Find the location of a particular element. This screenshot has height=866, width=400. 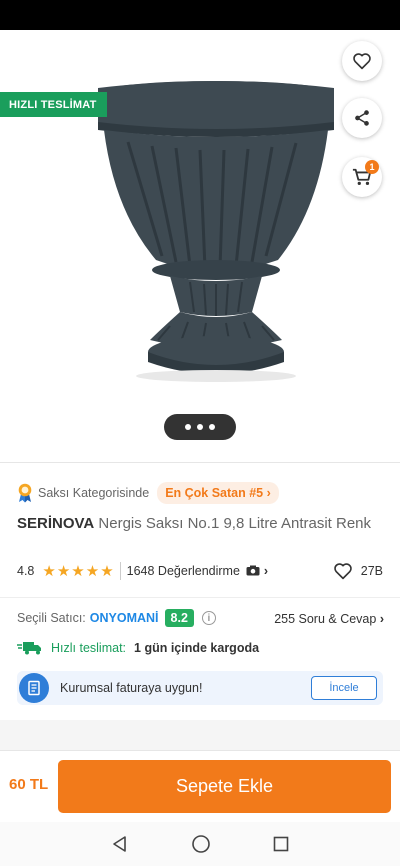

cart-count-badge: 1 is located at coordinates (372, 167).